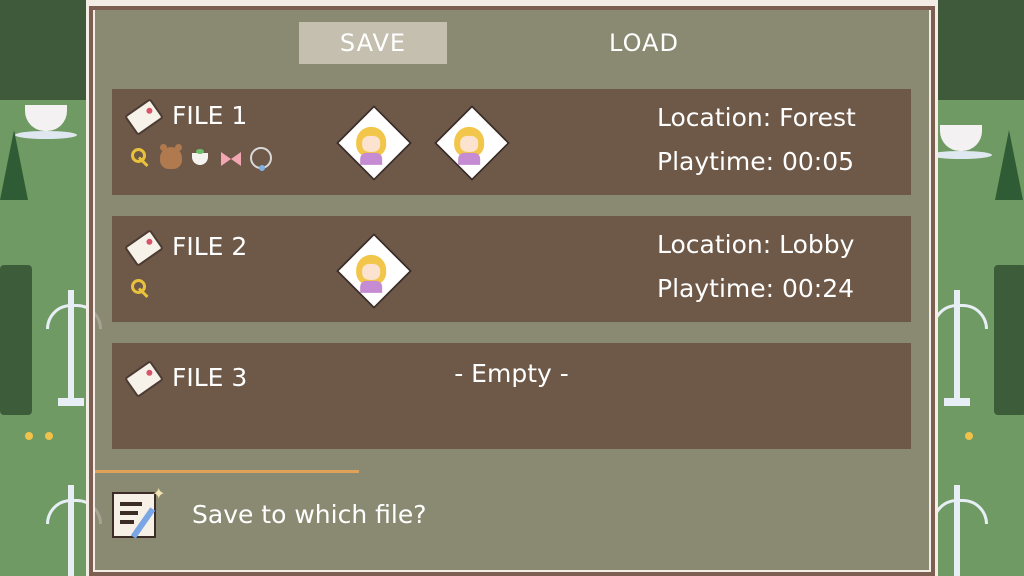  I want to click on teacup-icon, so click(201, 158).